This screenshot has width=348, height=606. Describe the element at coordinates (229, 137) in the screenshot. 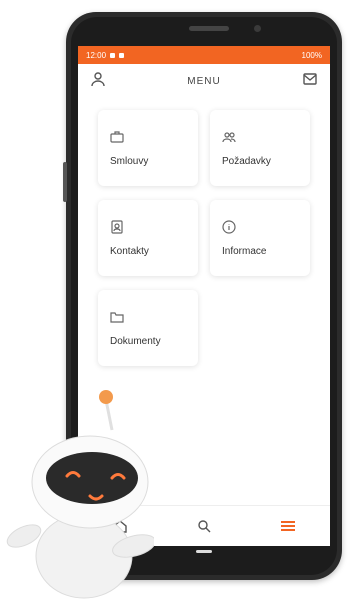

I see `people-icon` at that location.